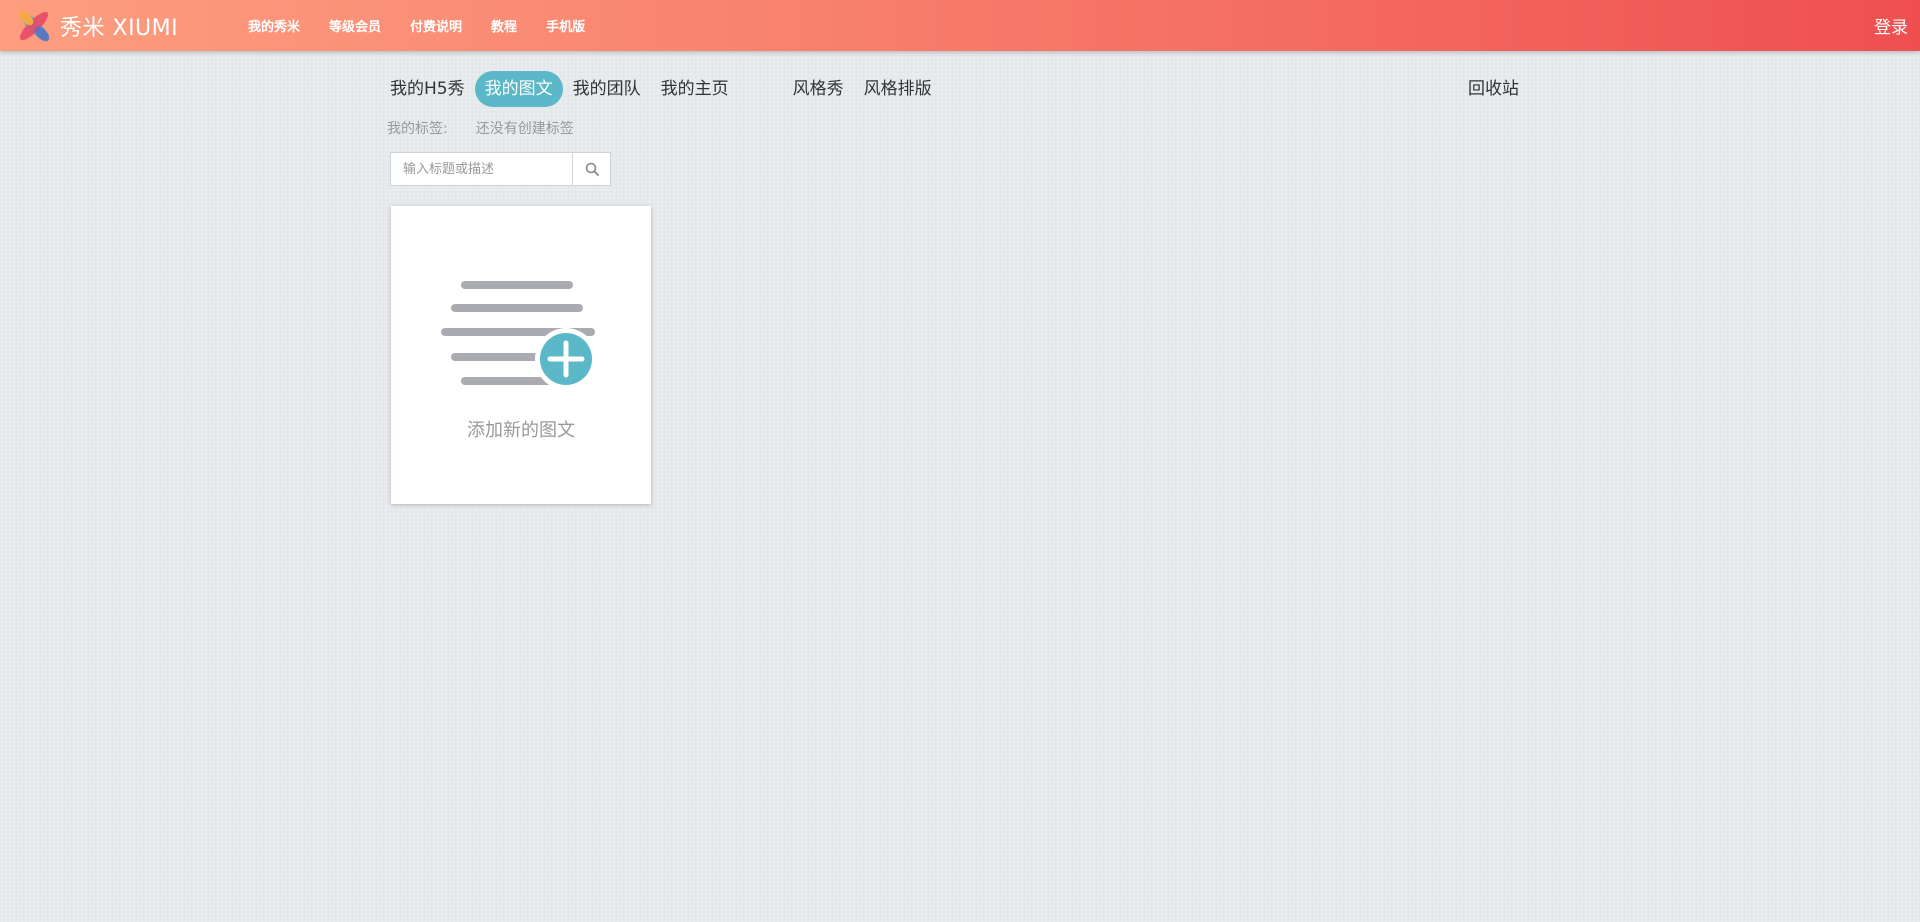 This screenshot has height=922, width=1920. What do you see at coordinates (34, 26) in the screenshot?
I see `xiumi-logo-icon` at bounding box center [34, 26].